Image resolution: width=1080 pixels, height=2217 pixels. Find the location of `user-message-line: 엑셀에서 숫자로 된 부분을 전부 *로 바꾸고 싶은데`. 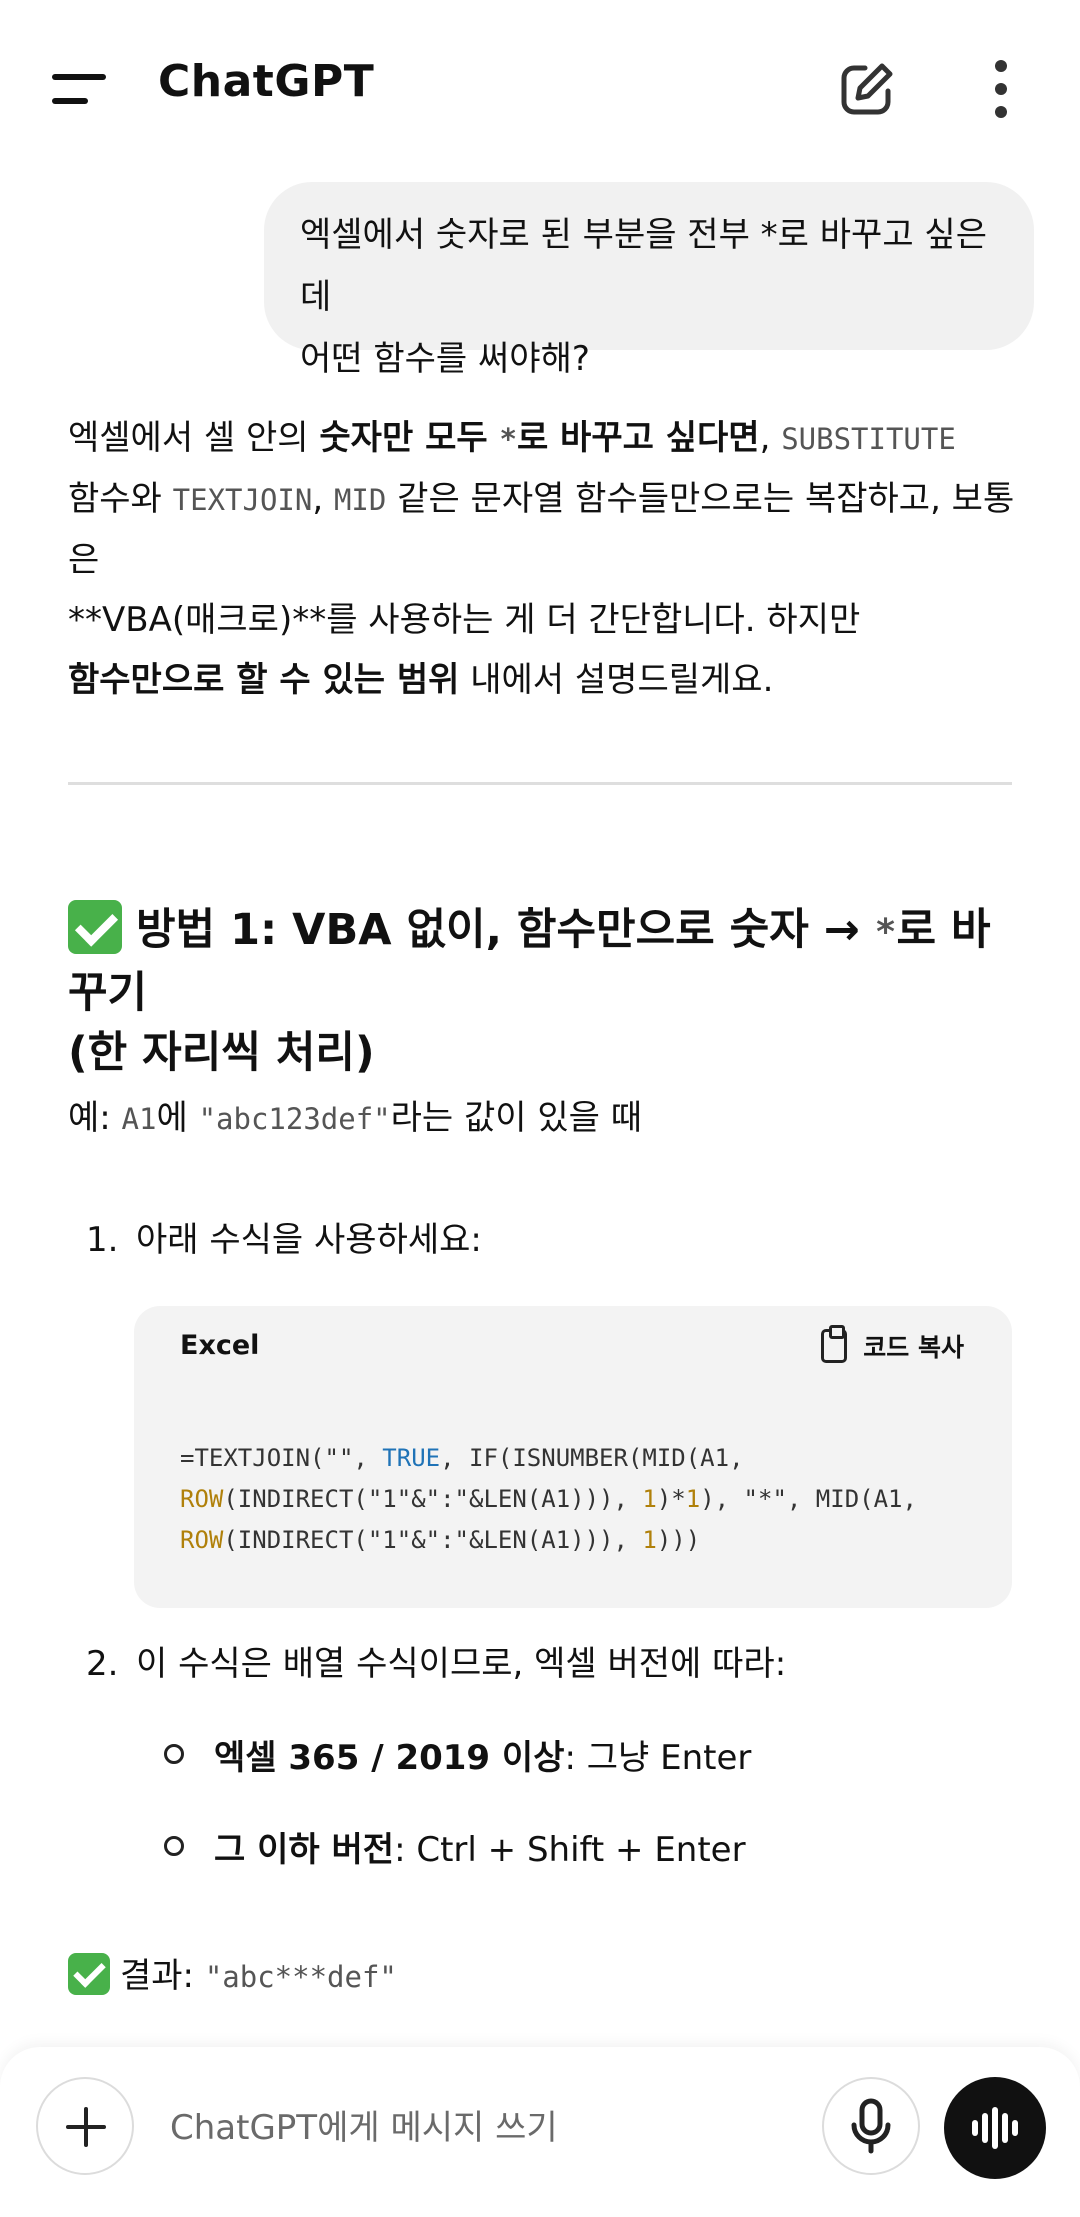

user-message-line: 엑셀에서 숫자로 된 부분을 전부 *로 바꾸고 싶은데 is located at coordinates (643, 266).